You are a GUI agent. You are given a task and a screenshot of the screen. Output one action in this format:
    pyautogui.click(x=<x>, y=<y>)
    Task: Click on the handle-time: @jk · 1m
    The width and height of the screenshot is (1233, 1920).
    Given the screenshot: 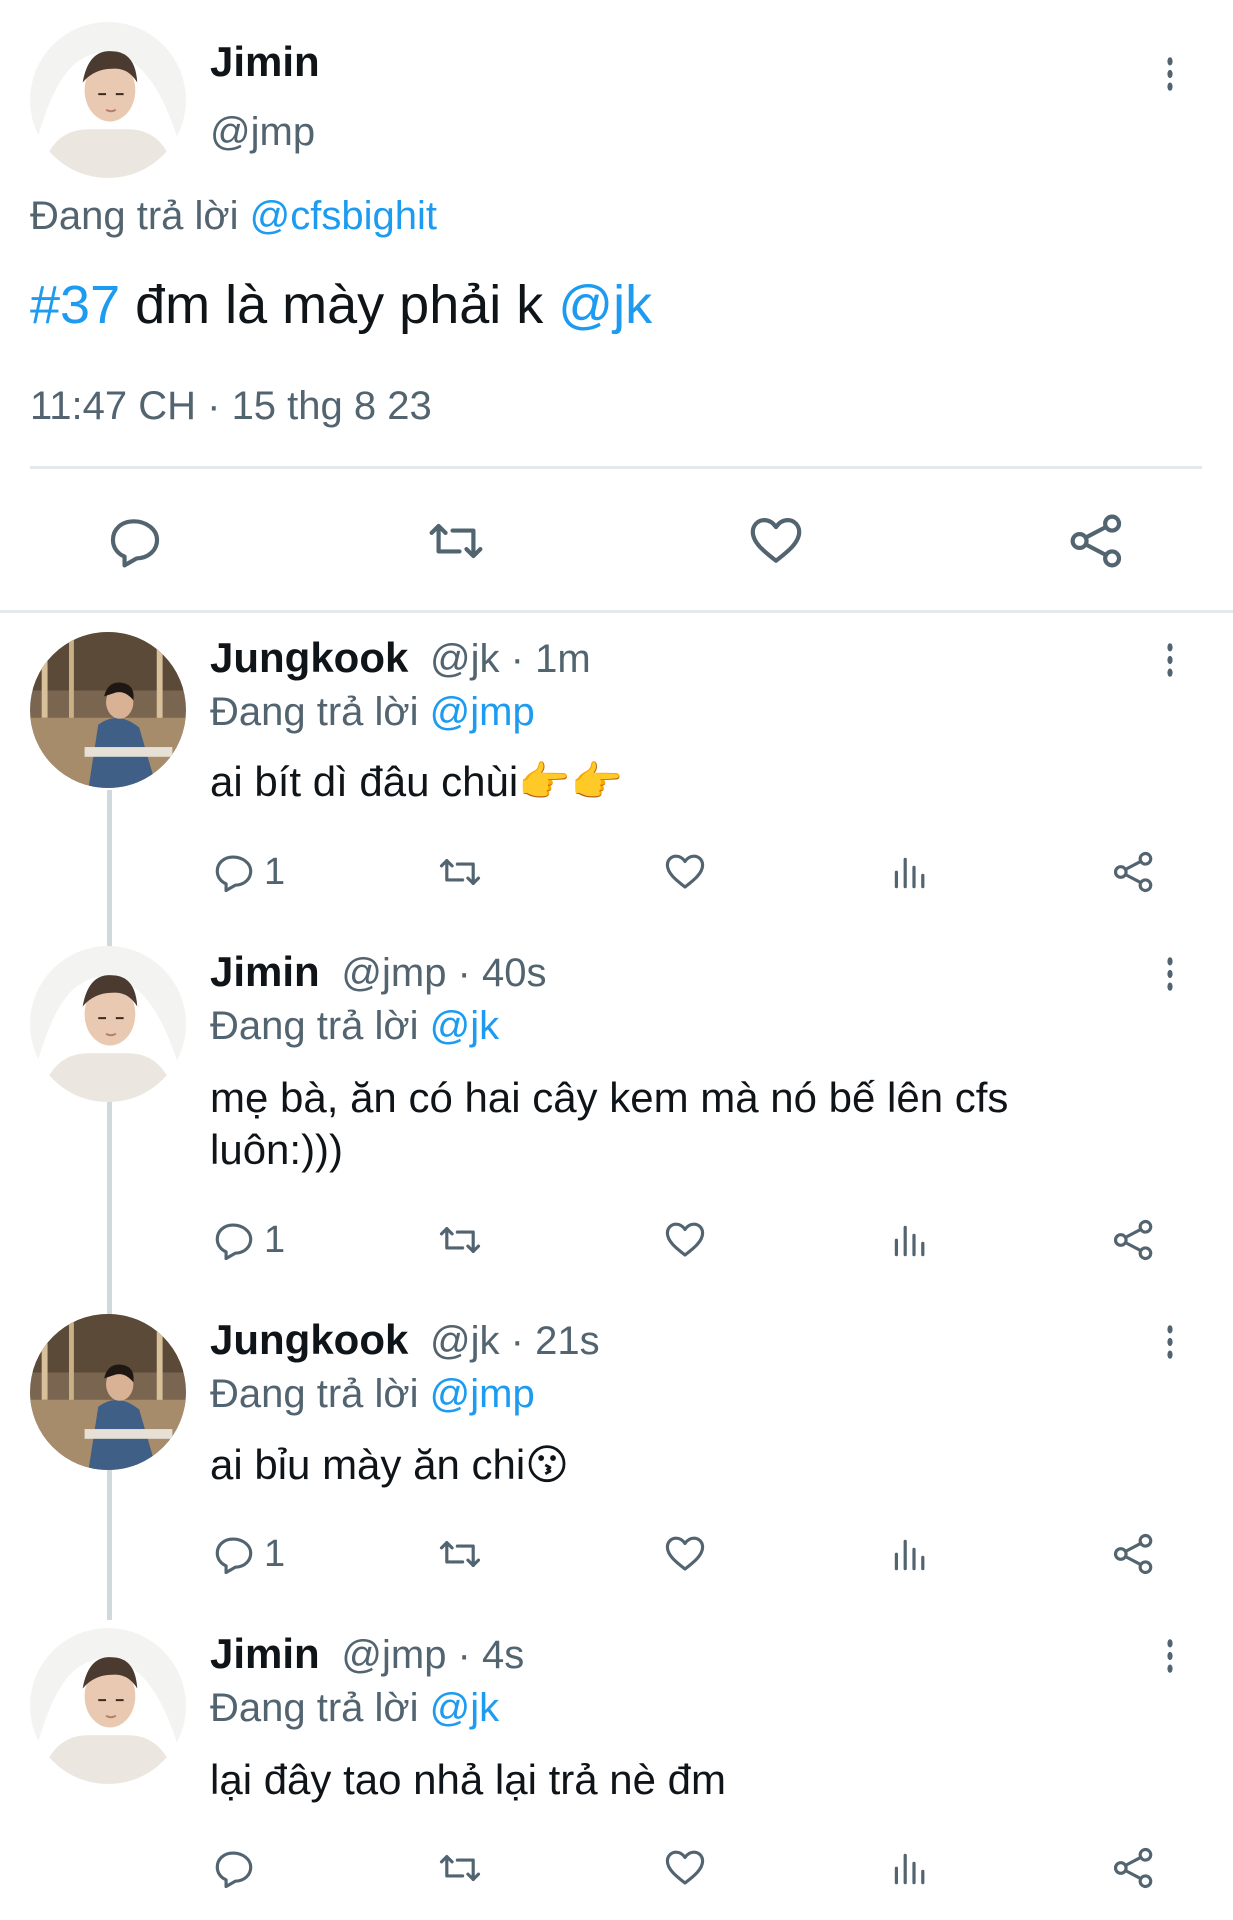 What is the action you would take?
    pyautogui.click(x=510, y=659)
    